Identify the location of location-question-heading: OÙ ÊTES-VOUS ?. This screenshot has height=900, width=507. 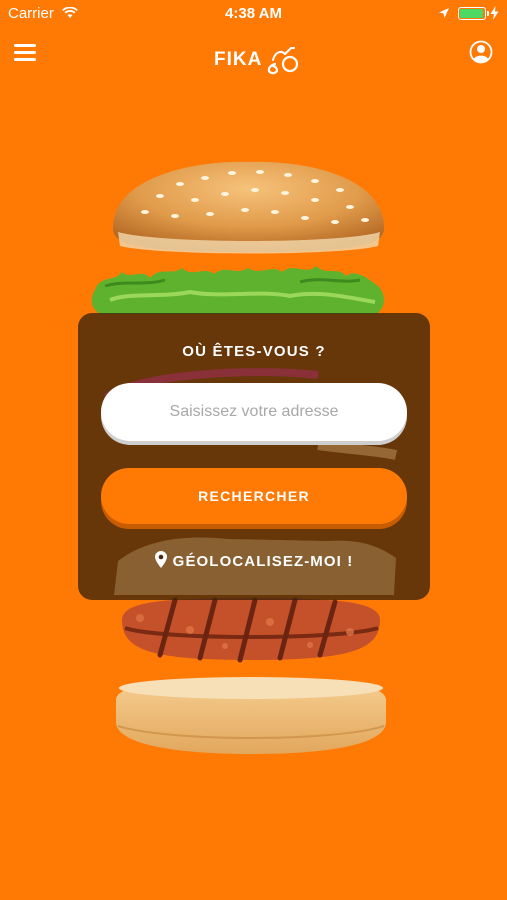
(254, 351).